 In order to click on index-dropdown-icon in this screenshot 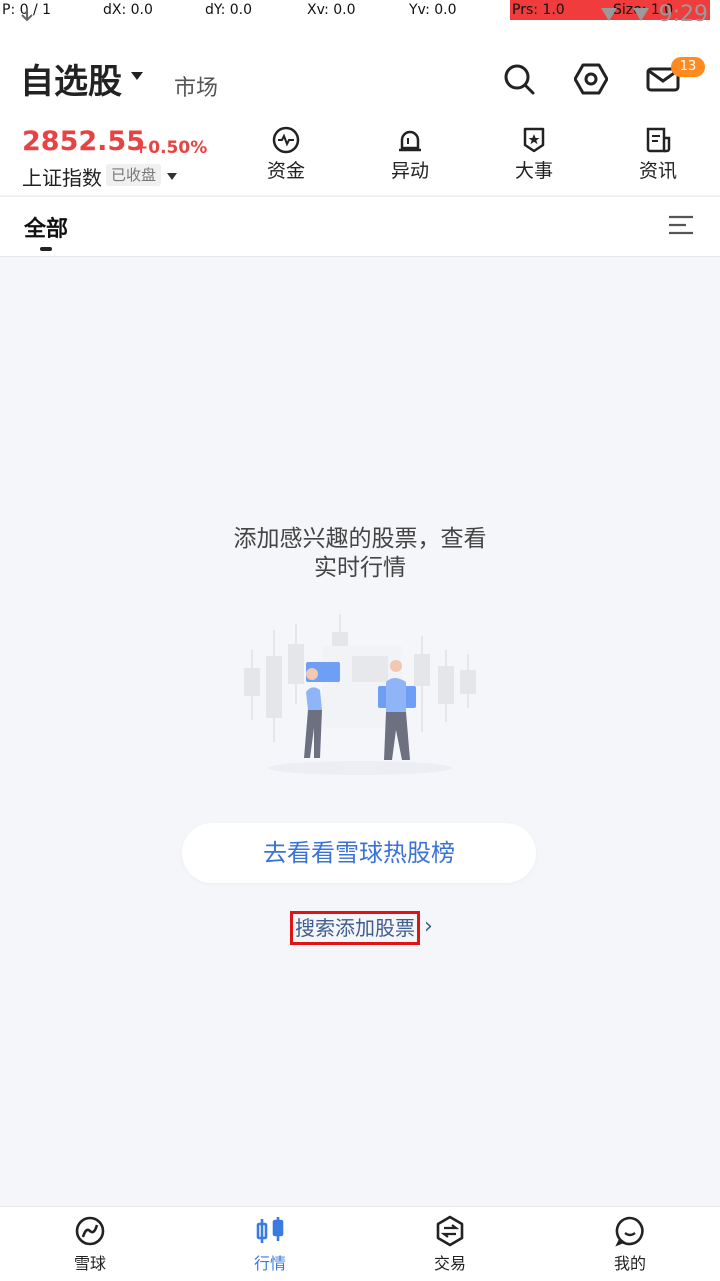, I will do `click(172, 176)`.